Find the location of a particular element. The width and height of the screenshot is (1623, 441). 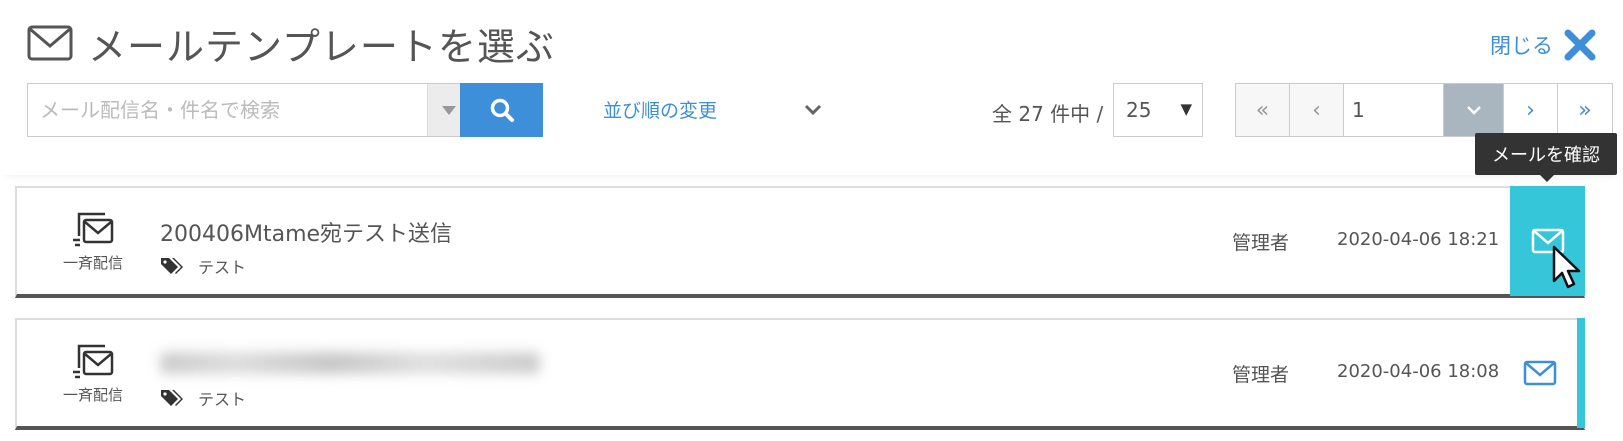

caret-down-icon: ▼ is located at coordinates (1186, 109).